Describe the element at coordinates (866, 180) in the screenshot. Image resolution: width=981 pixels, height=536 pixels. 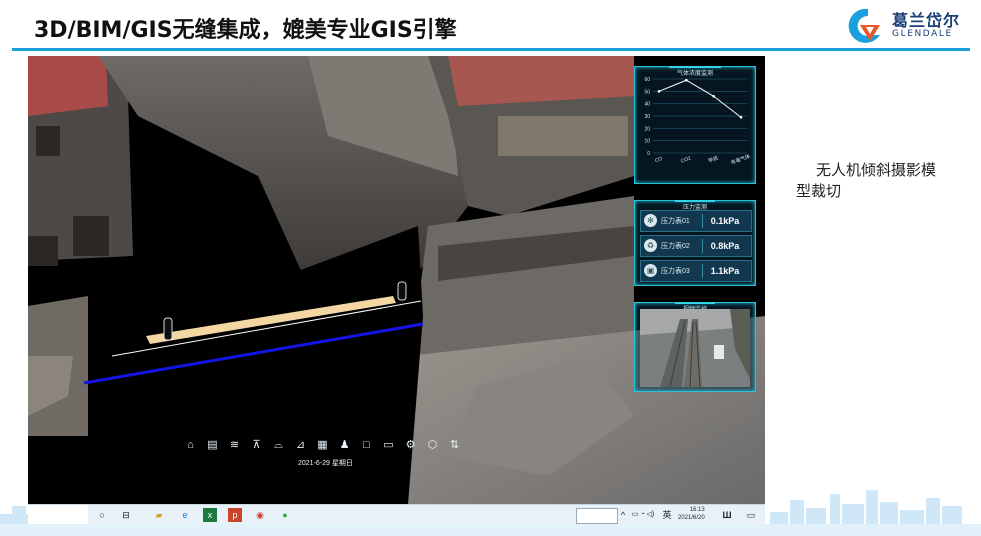
I see `slide-caption: 无人机倾斜摄影模型裁切` at that location.